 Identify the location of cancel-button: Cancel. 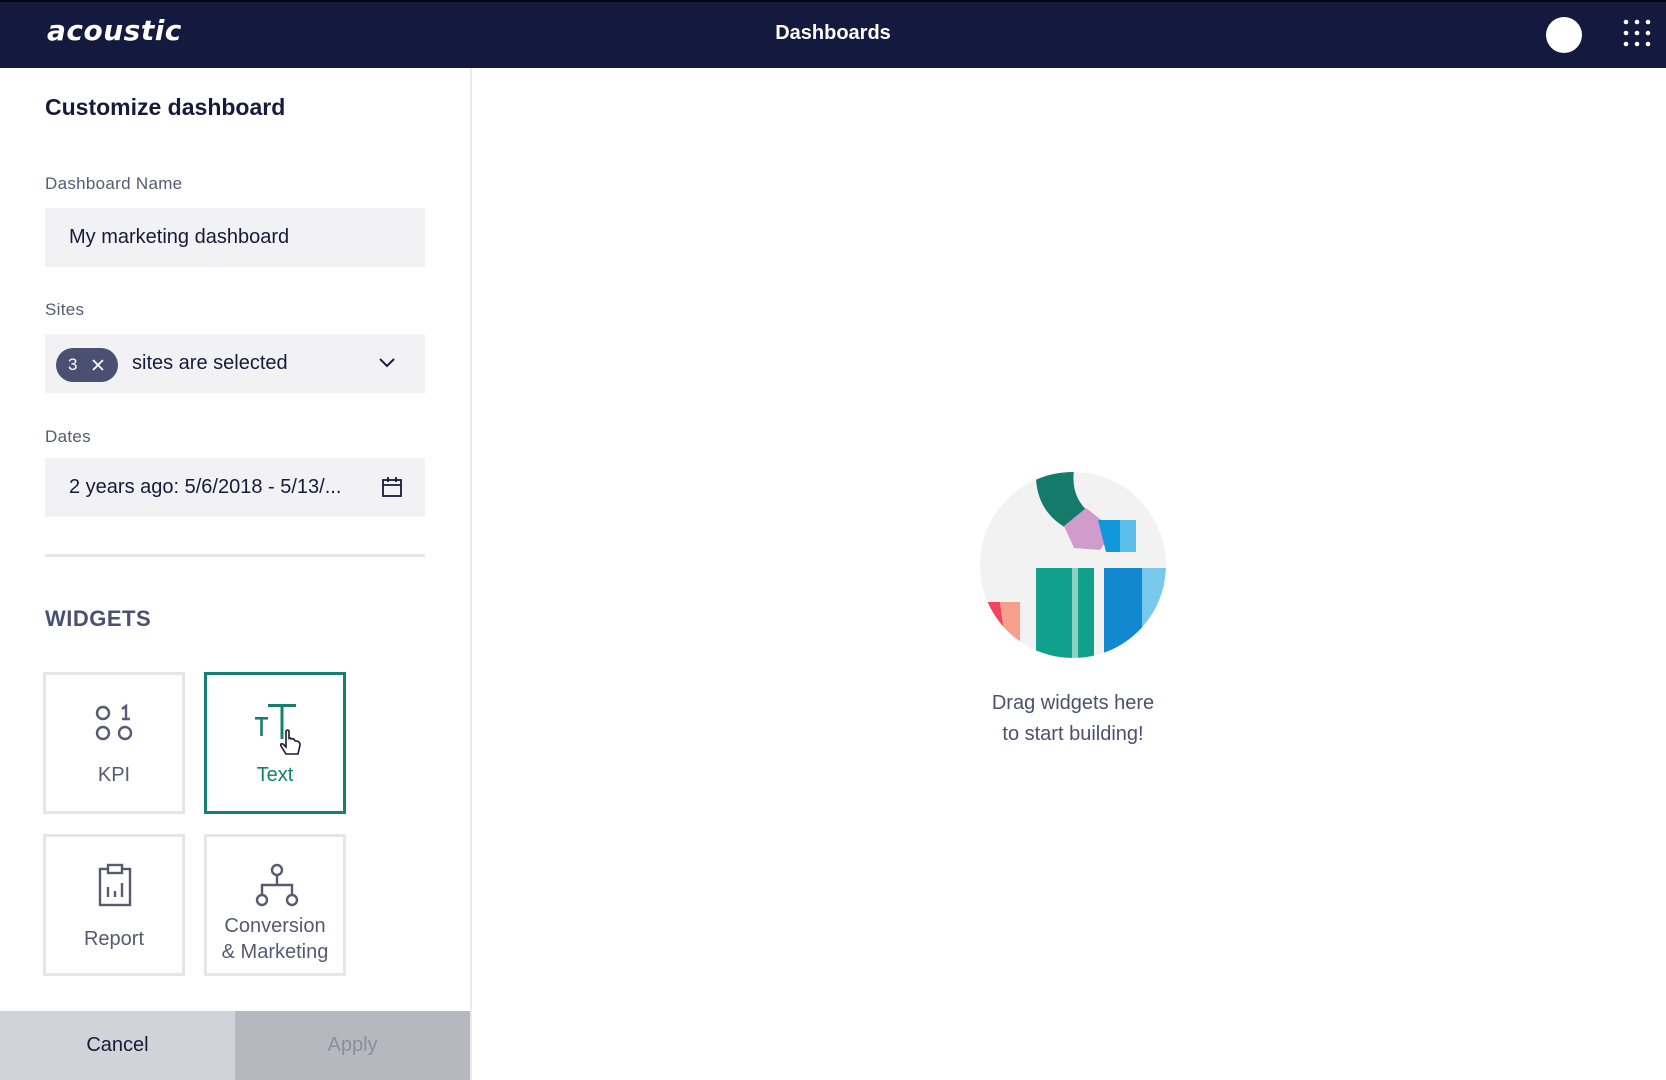
(117, 1045).